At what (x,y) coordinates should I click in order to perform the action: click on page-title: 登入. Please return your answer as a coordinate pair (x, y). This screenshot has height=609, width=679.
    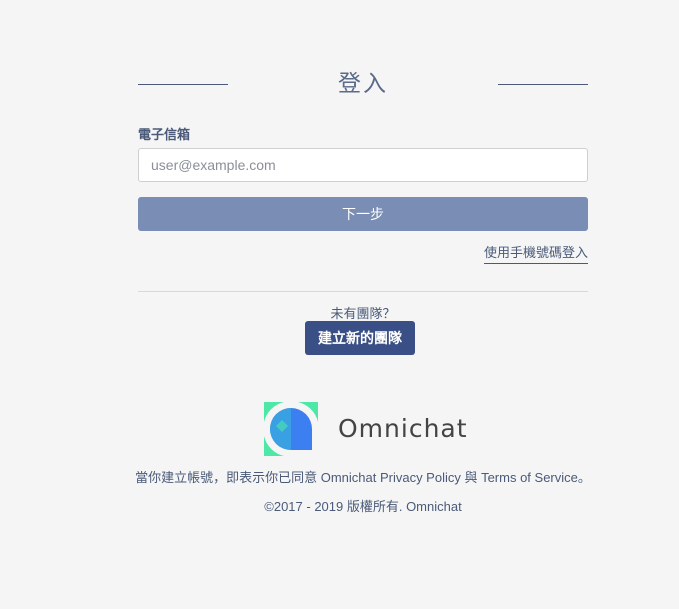
    Looking at the image, I should click on (363, 83).